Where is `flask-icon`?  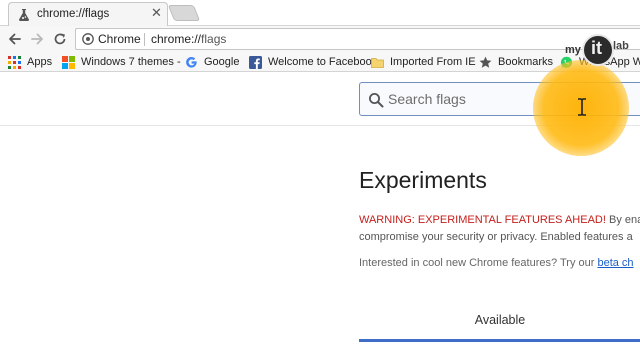 flask-icon is located at coordinates (24, 15).